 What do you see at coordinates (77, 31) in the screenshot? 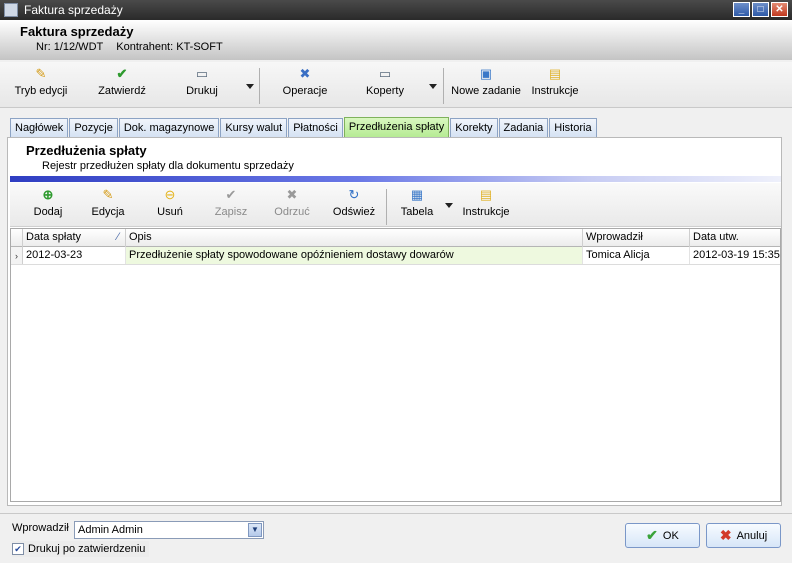
I see `document-title: Faktura sprzedaży` at bounding box center [77, 31].